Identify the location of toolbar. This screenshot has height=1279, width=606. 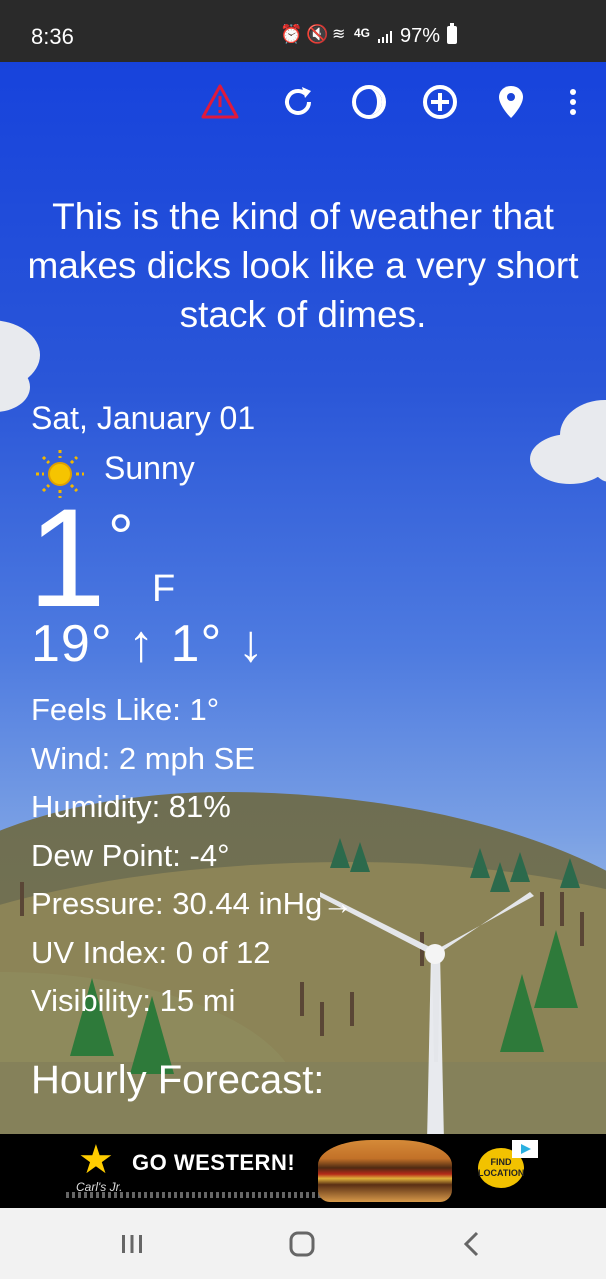
(303, 103).